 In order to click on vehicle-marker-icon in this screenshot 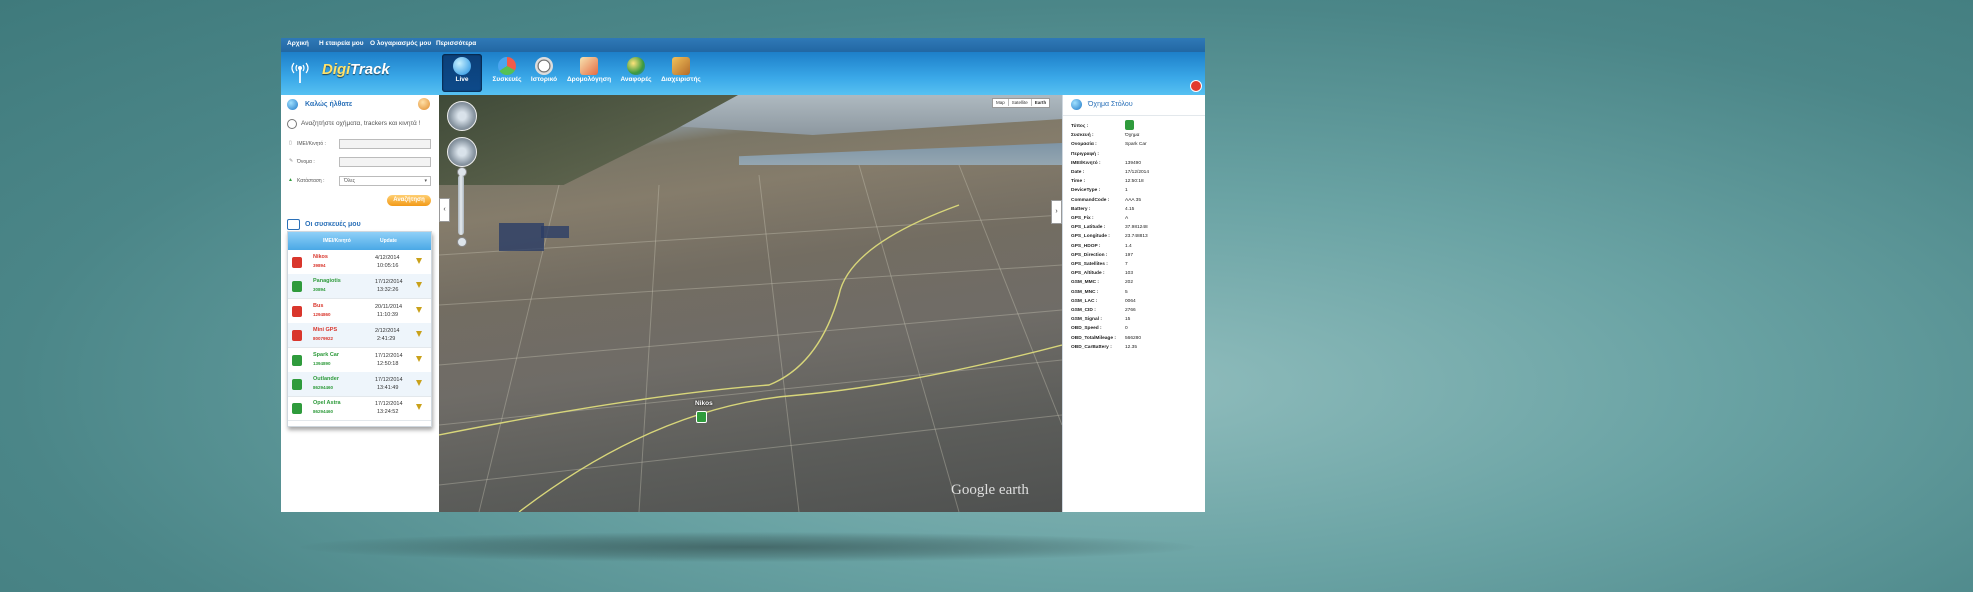, I will do `click(297, 311)`.